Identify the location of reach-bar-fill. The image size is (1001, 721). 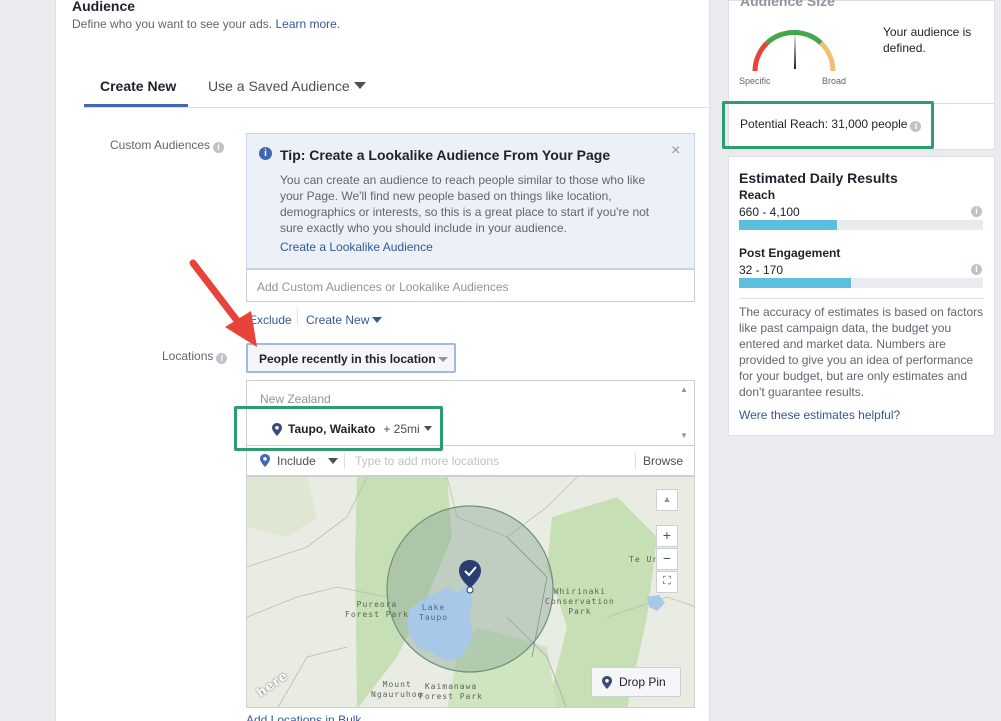
(788, 225).